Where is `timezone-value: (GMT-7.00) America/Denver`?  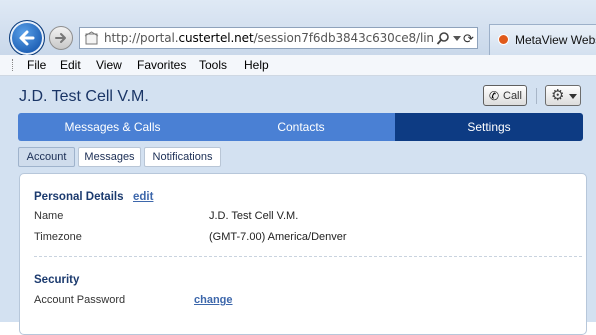
timezone-value: (GMT-7.00) America/Denver is located at coordinates (278, 237).